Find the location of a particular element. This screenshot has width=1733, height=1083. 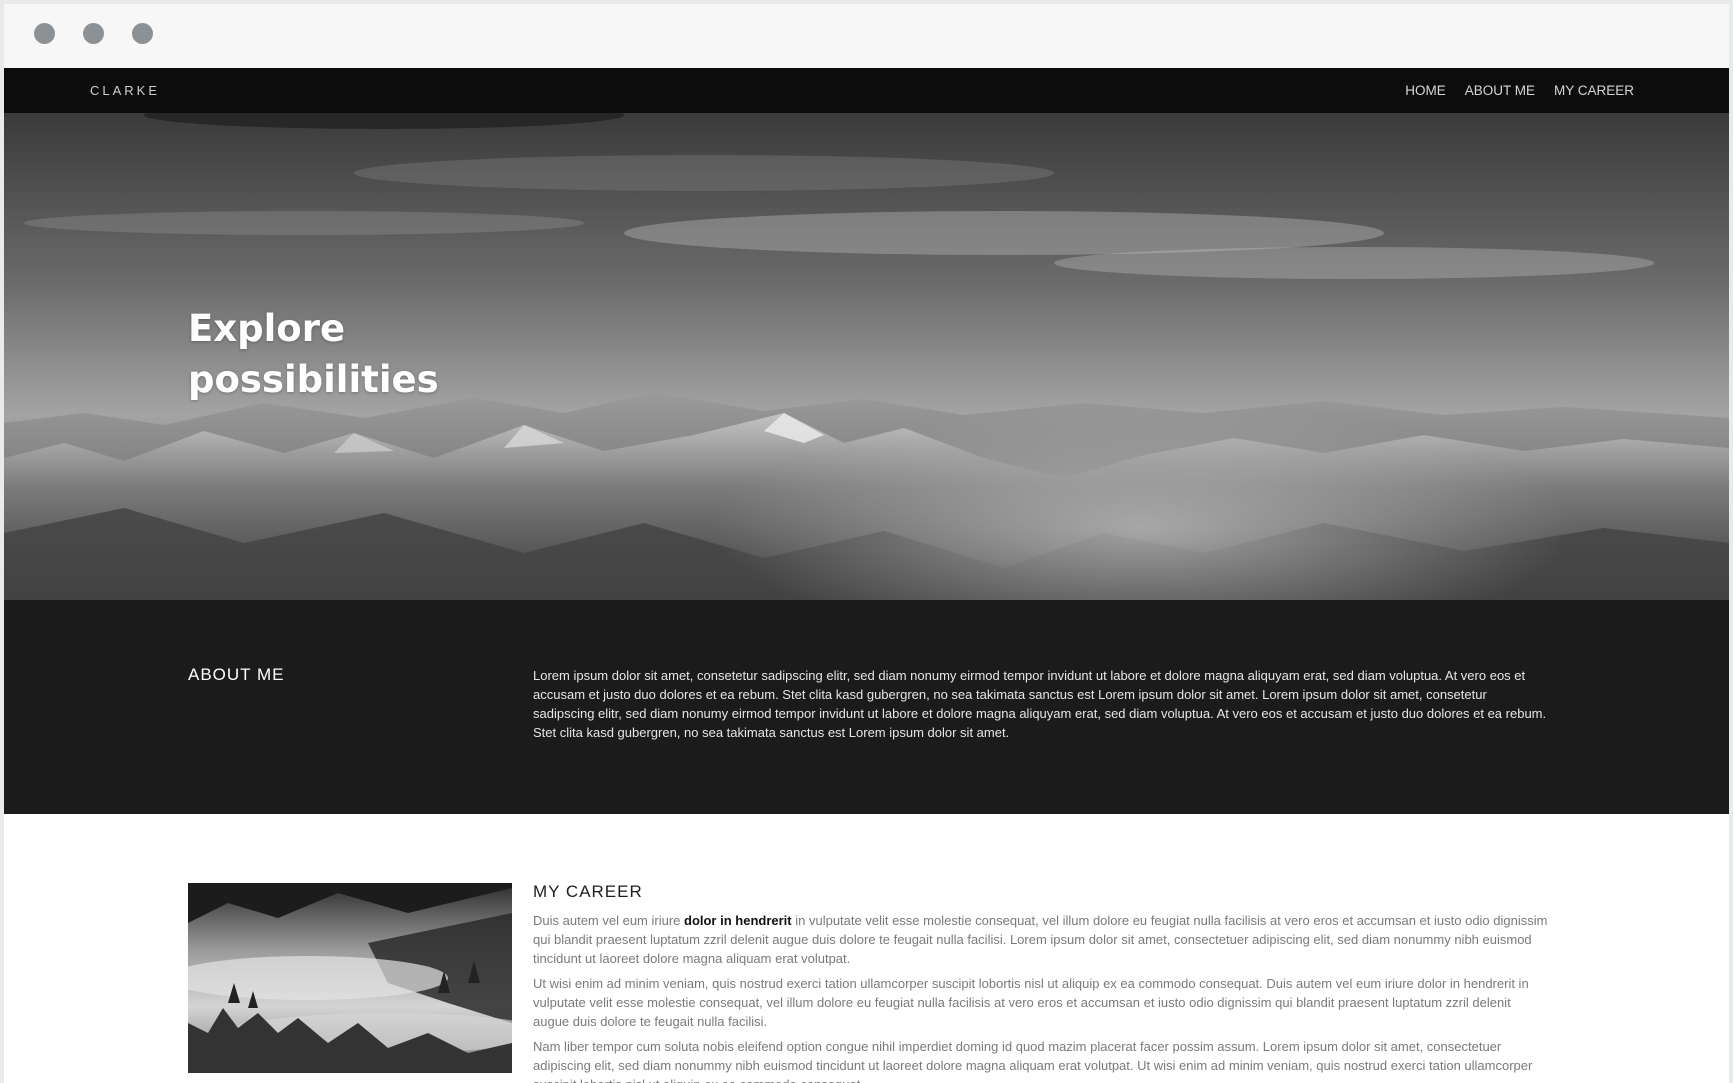

nav-link-my-career: MY CAREER is located at coordinates (1594, 90).